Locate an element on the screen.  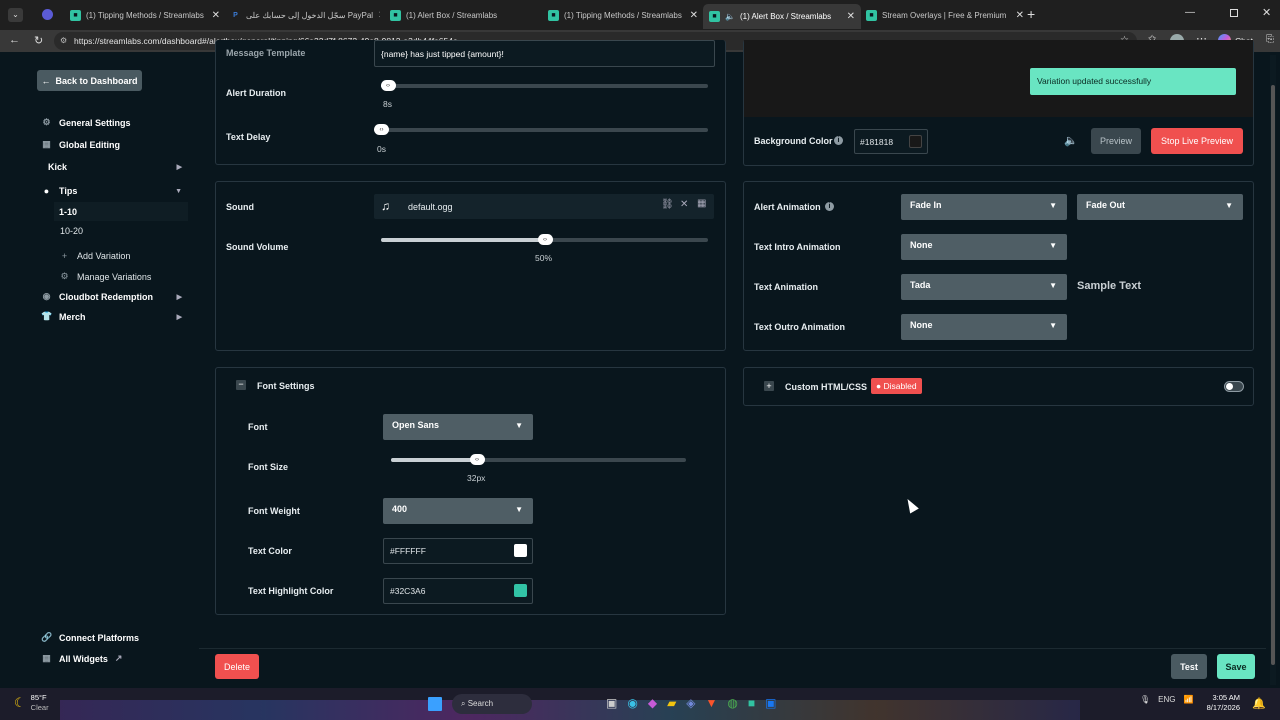
sidebar-item-general-settings: ⚙ General Settings is located at coordinates (113, 122).